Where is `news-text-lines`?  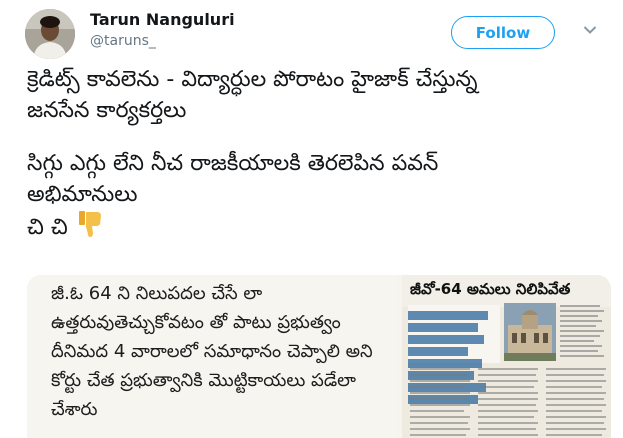 news-text-lines is located at coordinates (508, 402).